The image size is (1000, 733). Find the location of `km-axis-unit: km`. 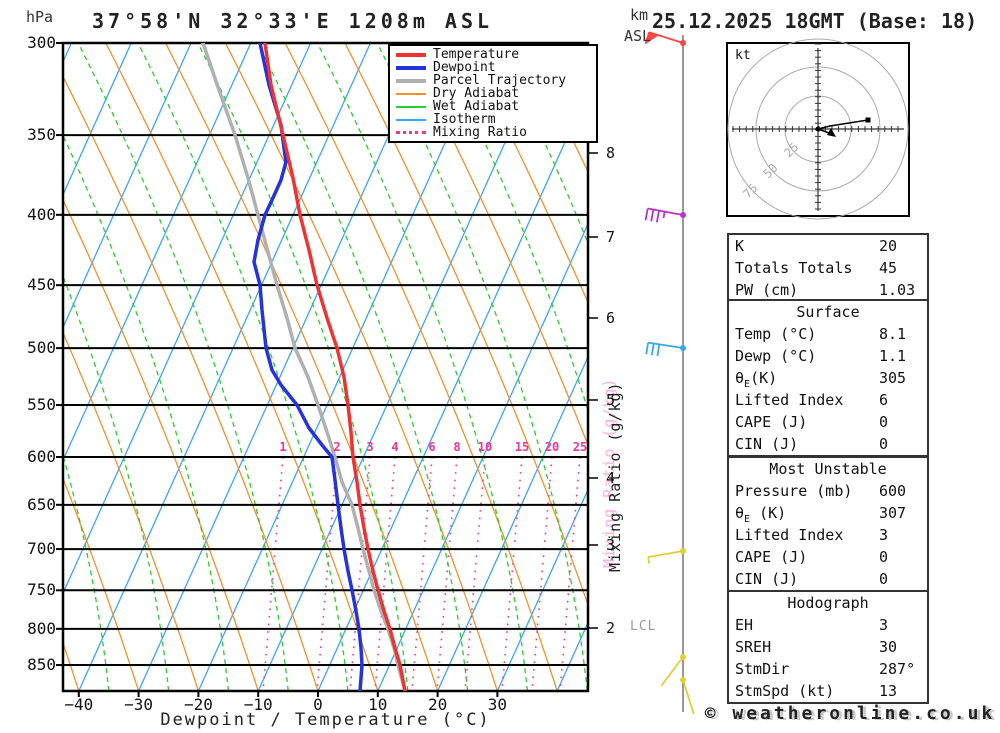

km-axis-unit: km is located at coordinates (639, 15).